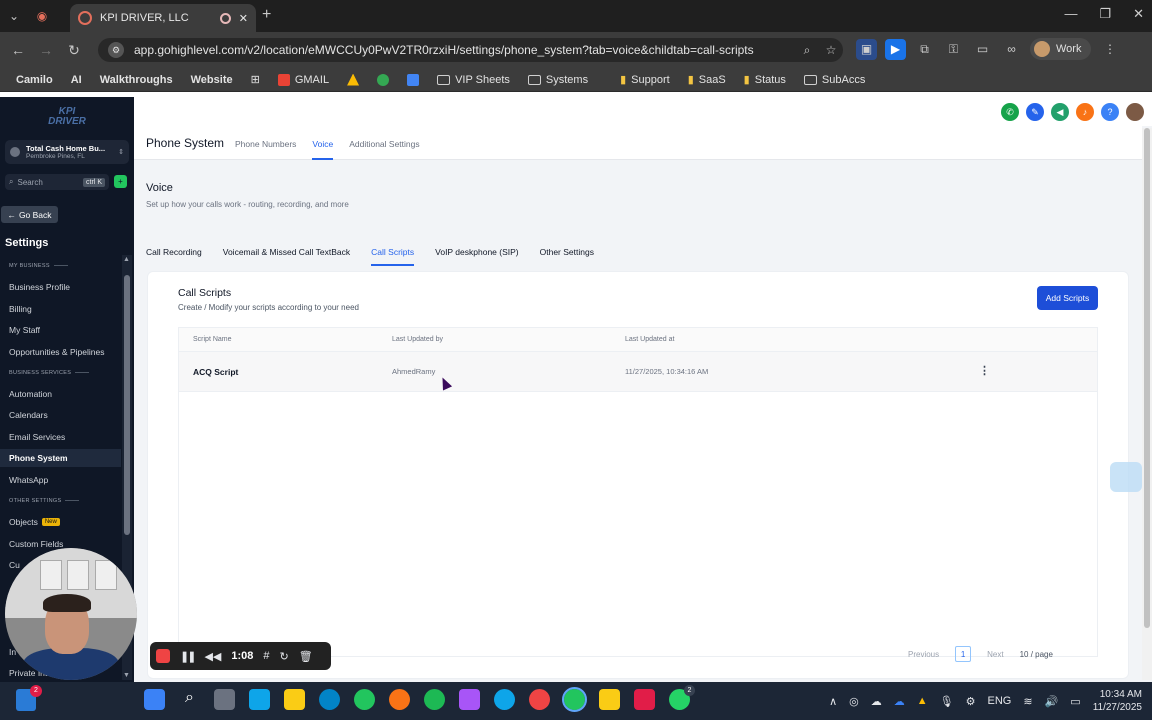 The height and width of the screenshot is (720, 1152). Describe the element at coordinates (1109, 49) in the screenshot. I see `browser-menu-icon: ⋮` at that location.